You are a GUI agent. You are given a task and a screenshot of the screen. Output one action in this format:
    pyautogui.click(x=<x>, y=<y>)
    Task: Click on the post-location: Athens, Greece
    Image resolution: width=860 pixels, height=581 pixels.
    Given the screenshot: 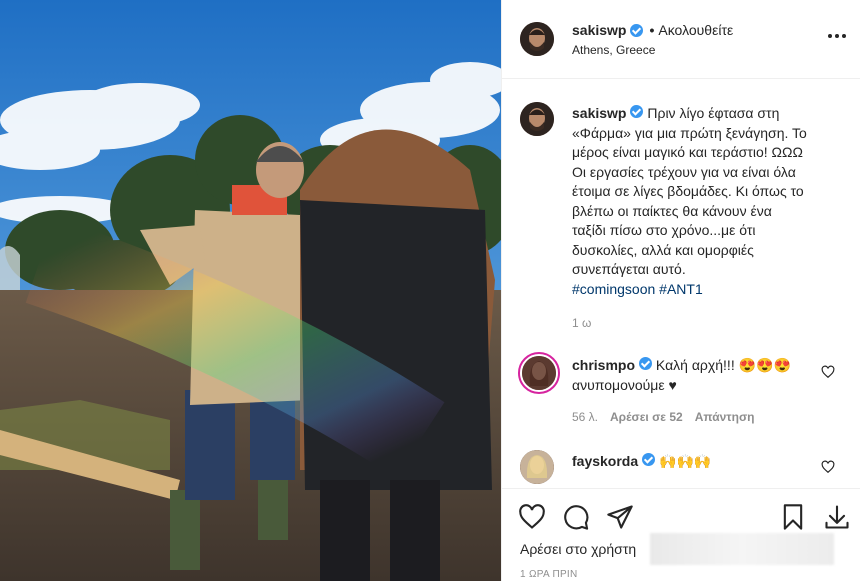 What is the action you would take?
    pyautogui.click(x=613, y=50)
    